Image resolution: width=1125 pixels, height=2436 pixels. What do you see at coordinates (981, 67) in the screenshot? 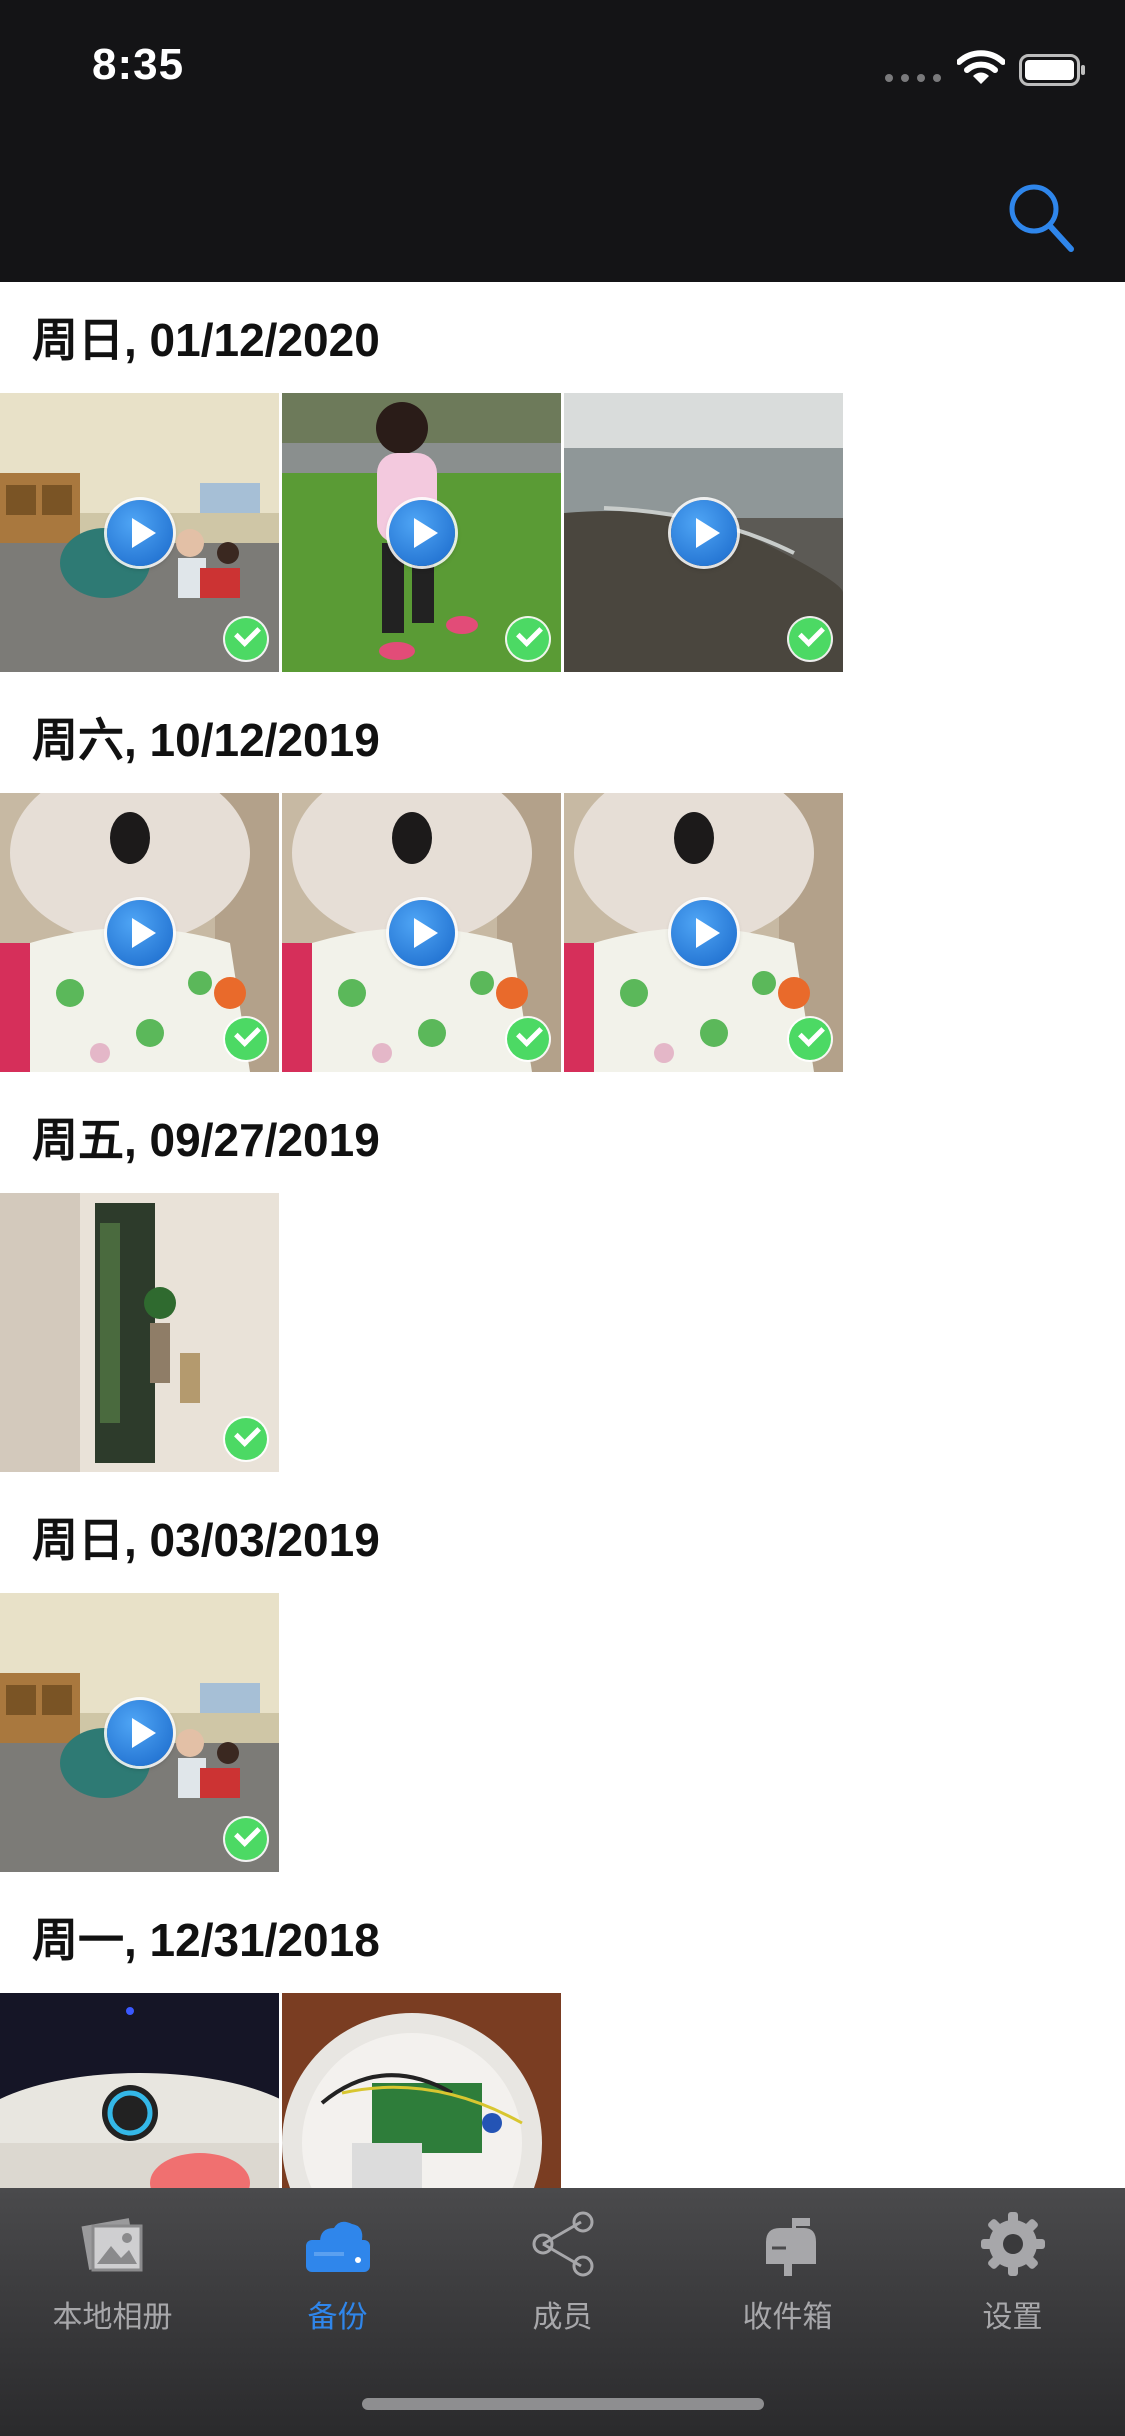
I see `wifi-icon` at bounding box center [981, 67].